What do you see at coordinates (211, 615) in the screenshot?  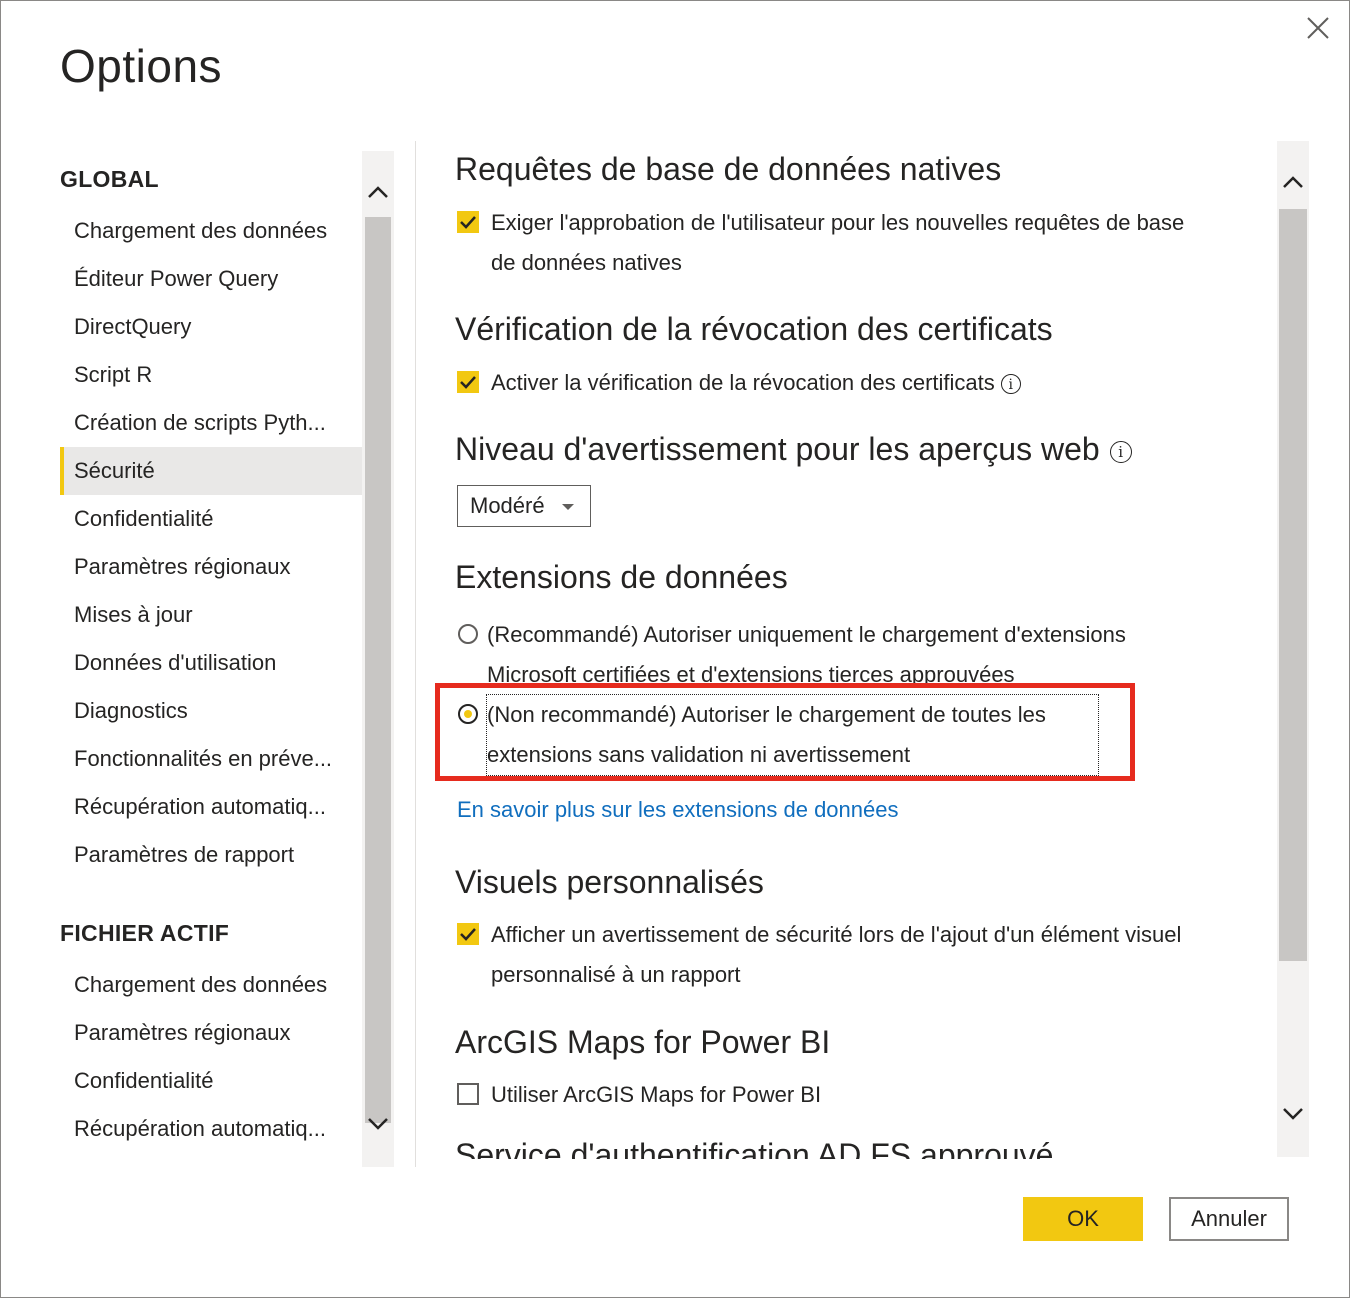 I see `nav-item-mises-a-jour: Mises à jour` at bounding box center [211, 615].